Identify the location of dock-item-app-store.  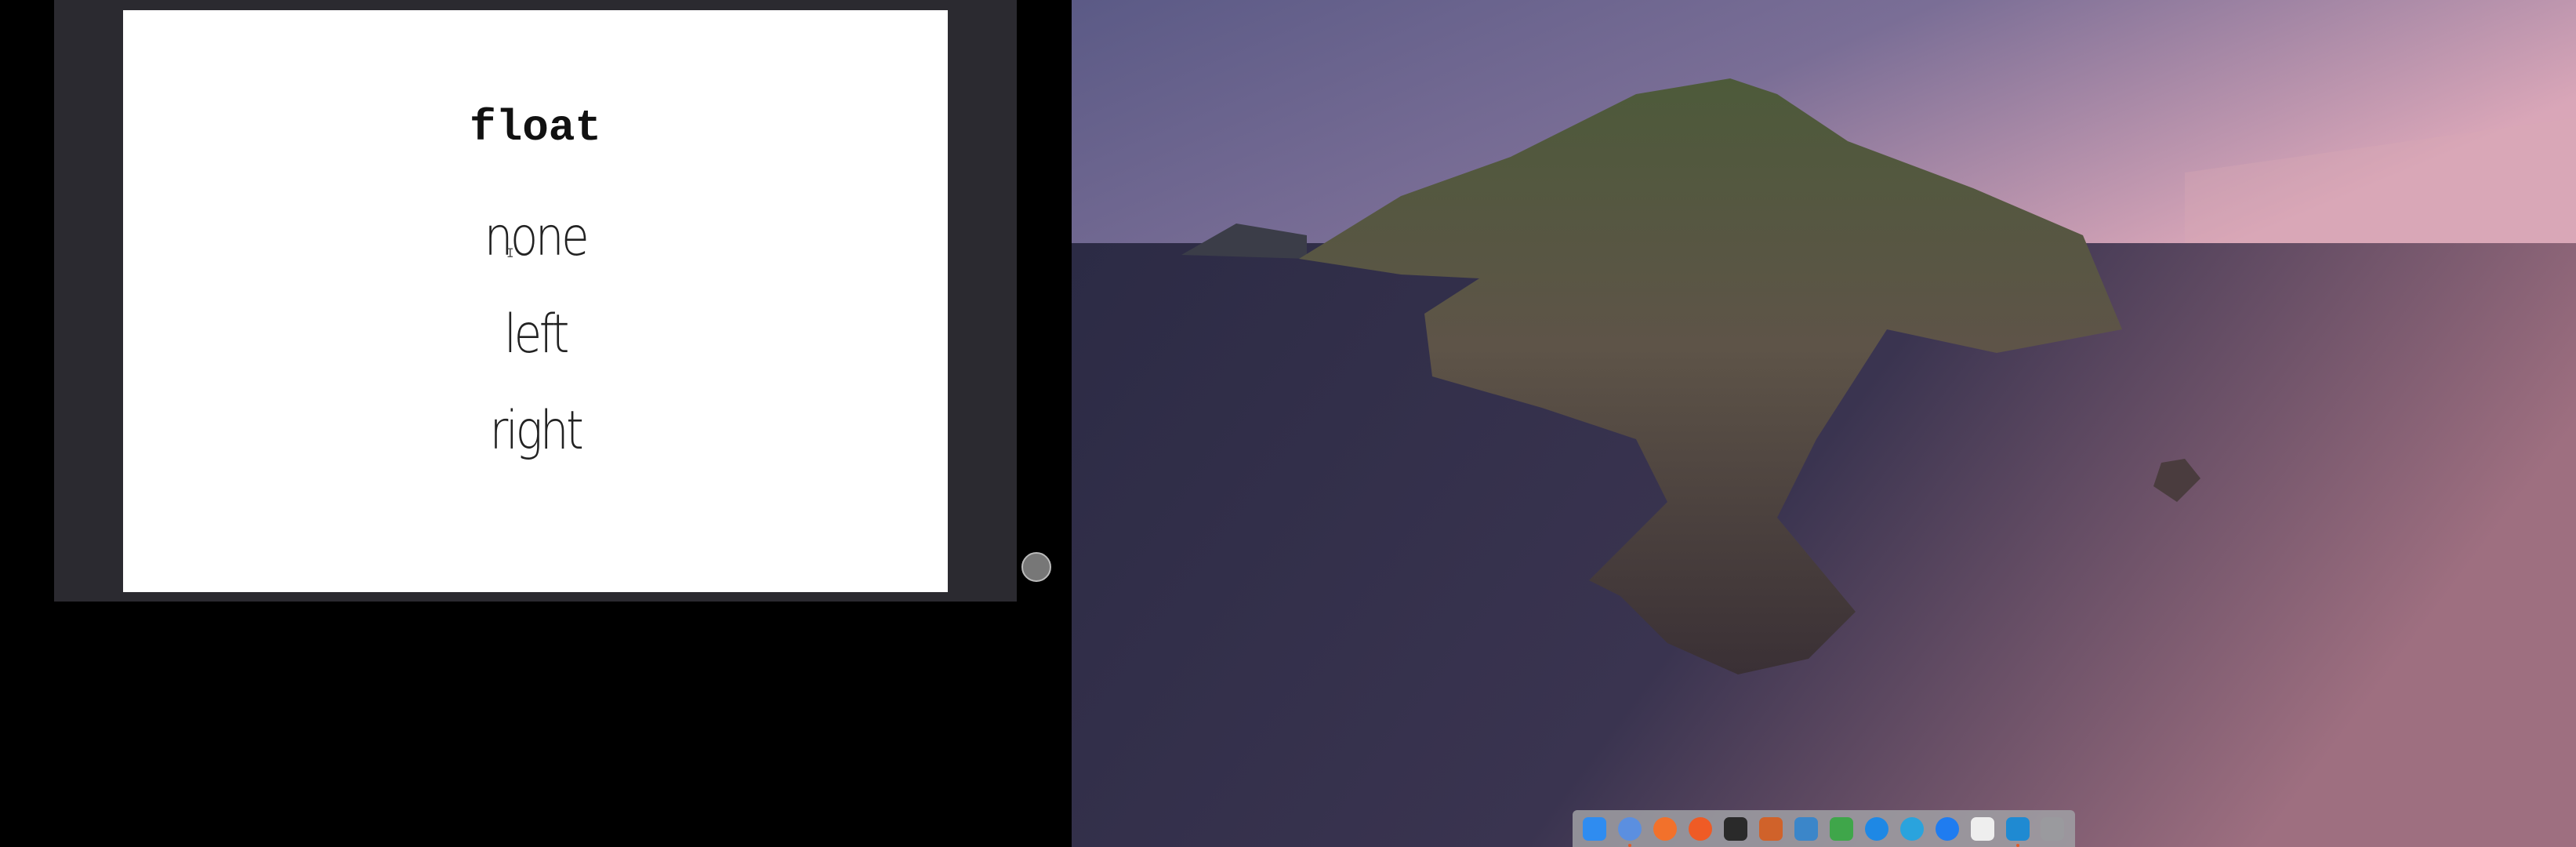
(1947, 829).